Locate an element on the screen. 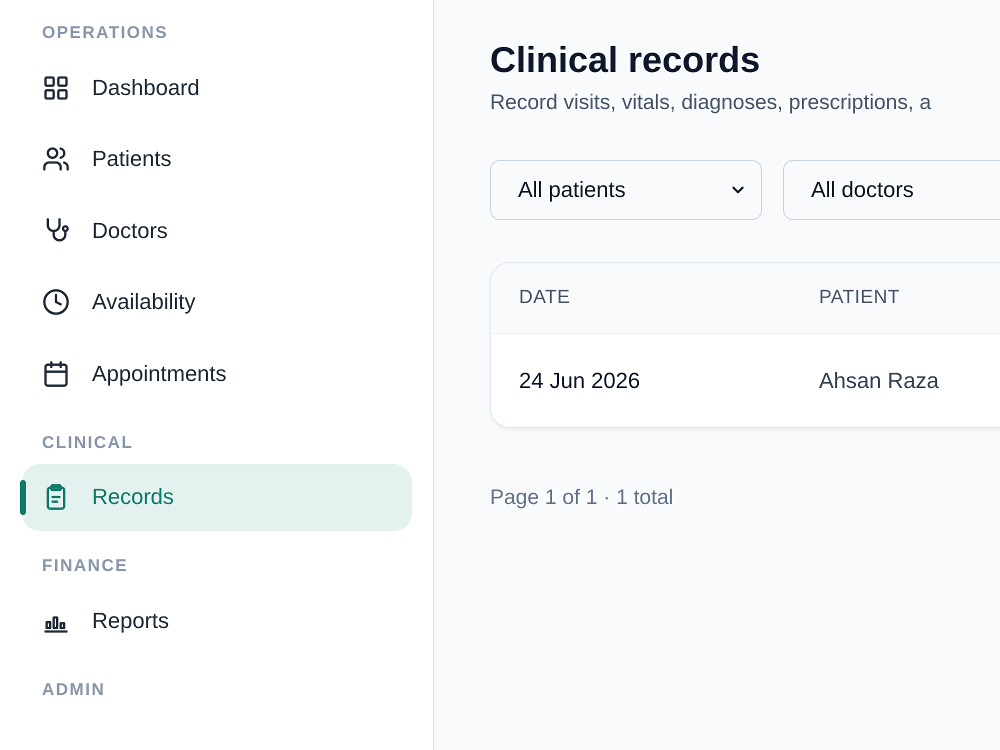 This screenshot has width=1000, height=750. nav-item: Doctors is located at coordinates (217, 230).